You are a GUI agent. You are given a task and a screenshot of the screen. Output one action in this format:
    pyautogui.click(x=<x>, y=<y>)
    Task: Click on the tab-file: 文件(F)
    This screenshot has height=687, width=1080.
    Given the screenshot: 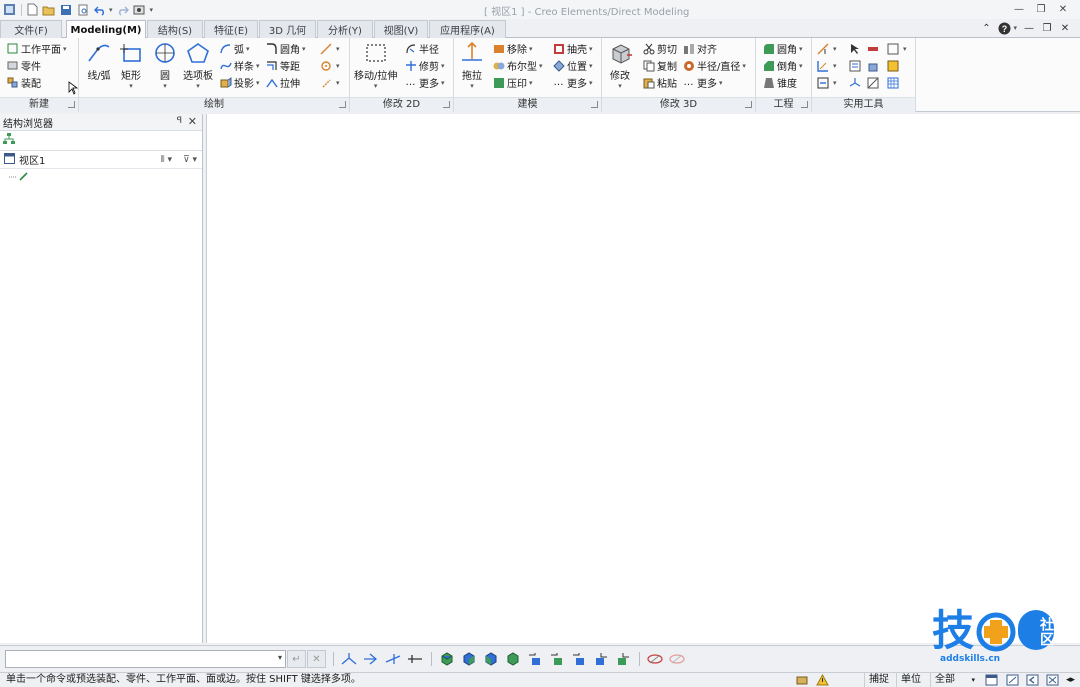 What is the action you would take?
    pyautogui.click(x=31, y=29)
    